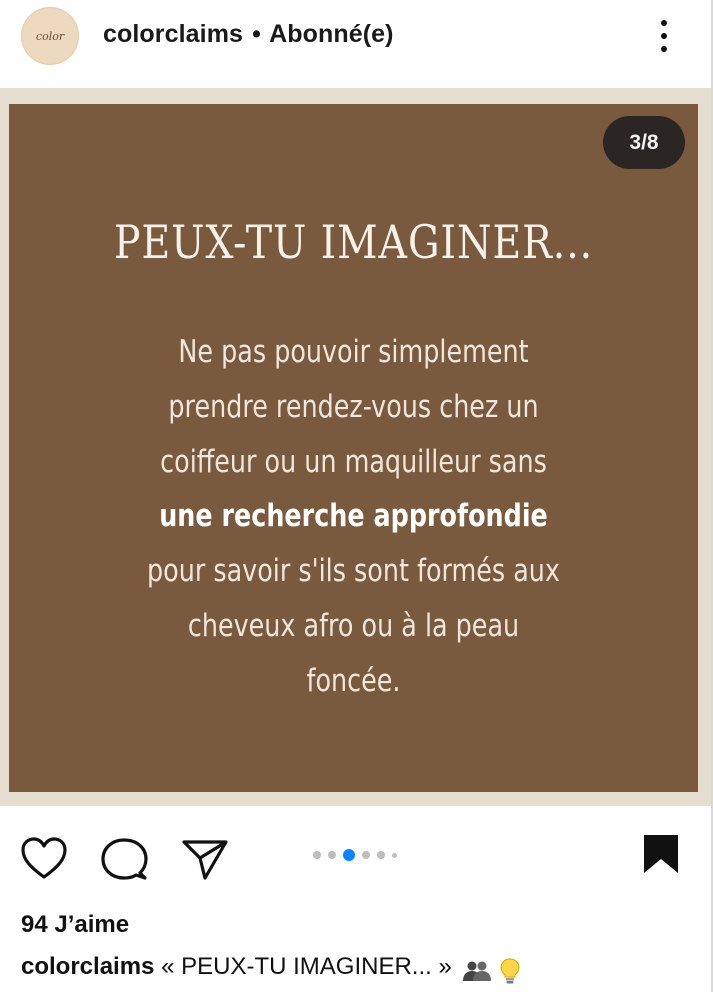 This screenshot has height=992, width=713. What do you see at coordinates (75, 925) in the screenshot?
I see `likes-count: 94 J’aime` at bounding box center [75, 925].